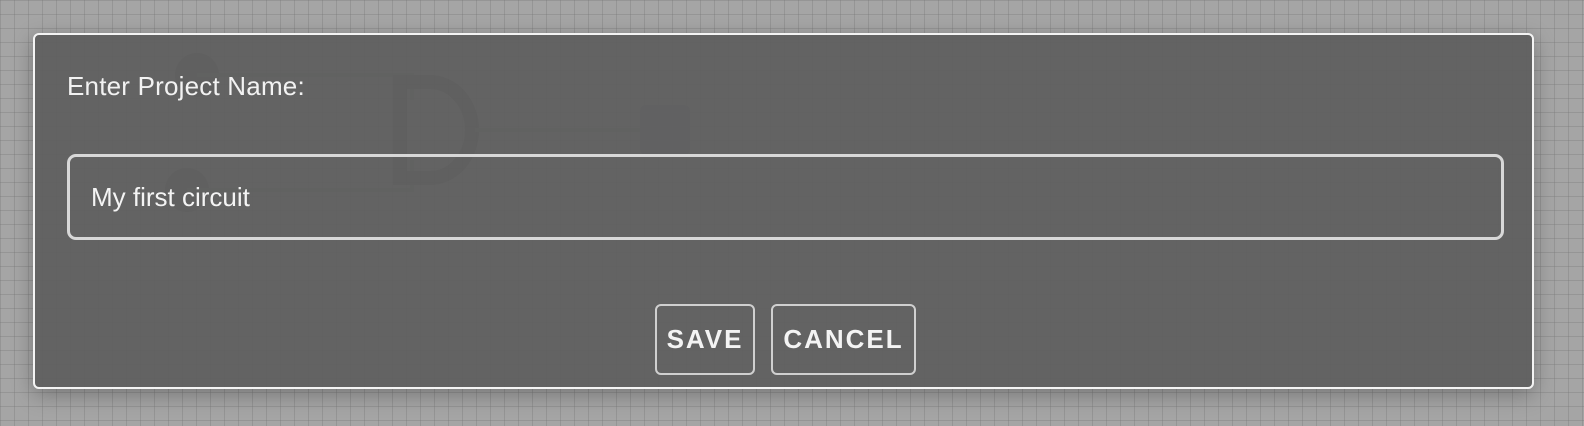 The width and height of the screenshot is (1584, 426). What do you see at coordinates (186, 86) in the screenshot?
I see `dialog-prompt-label: Enter Project Name:` at bounding box center [186, 86].